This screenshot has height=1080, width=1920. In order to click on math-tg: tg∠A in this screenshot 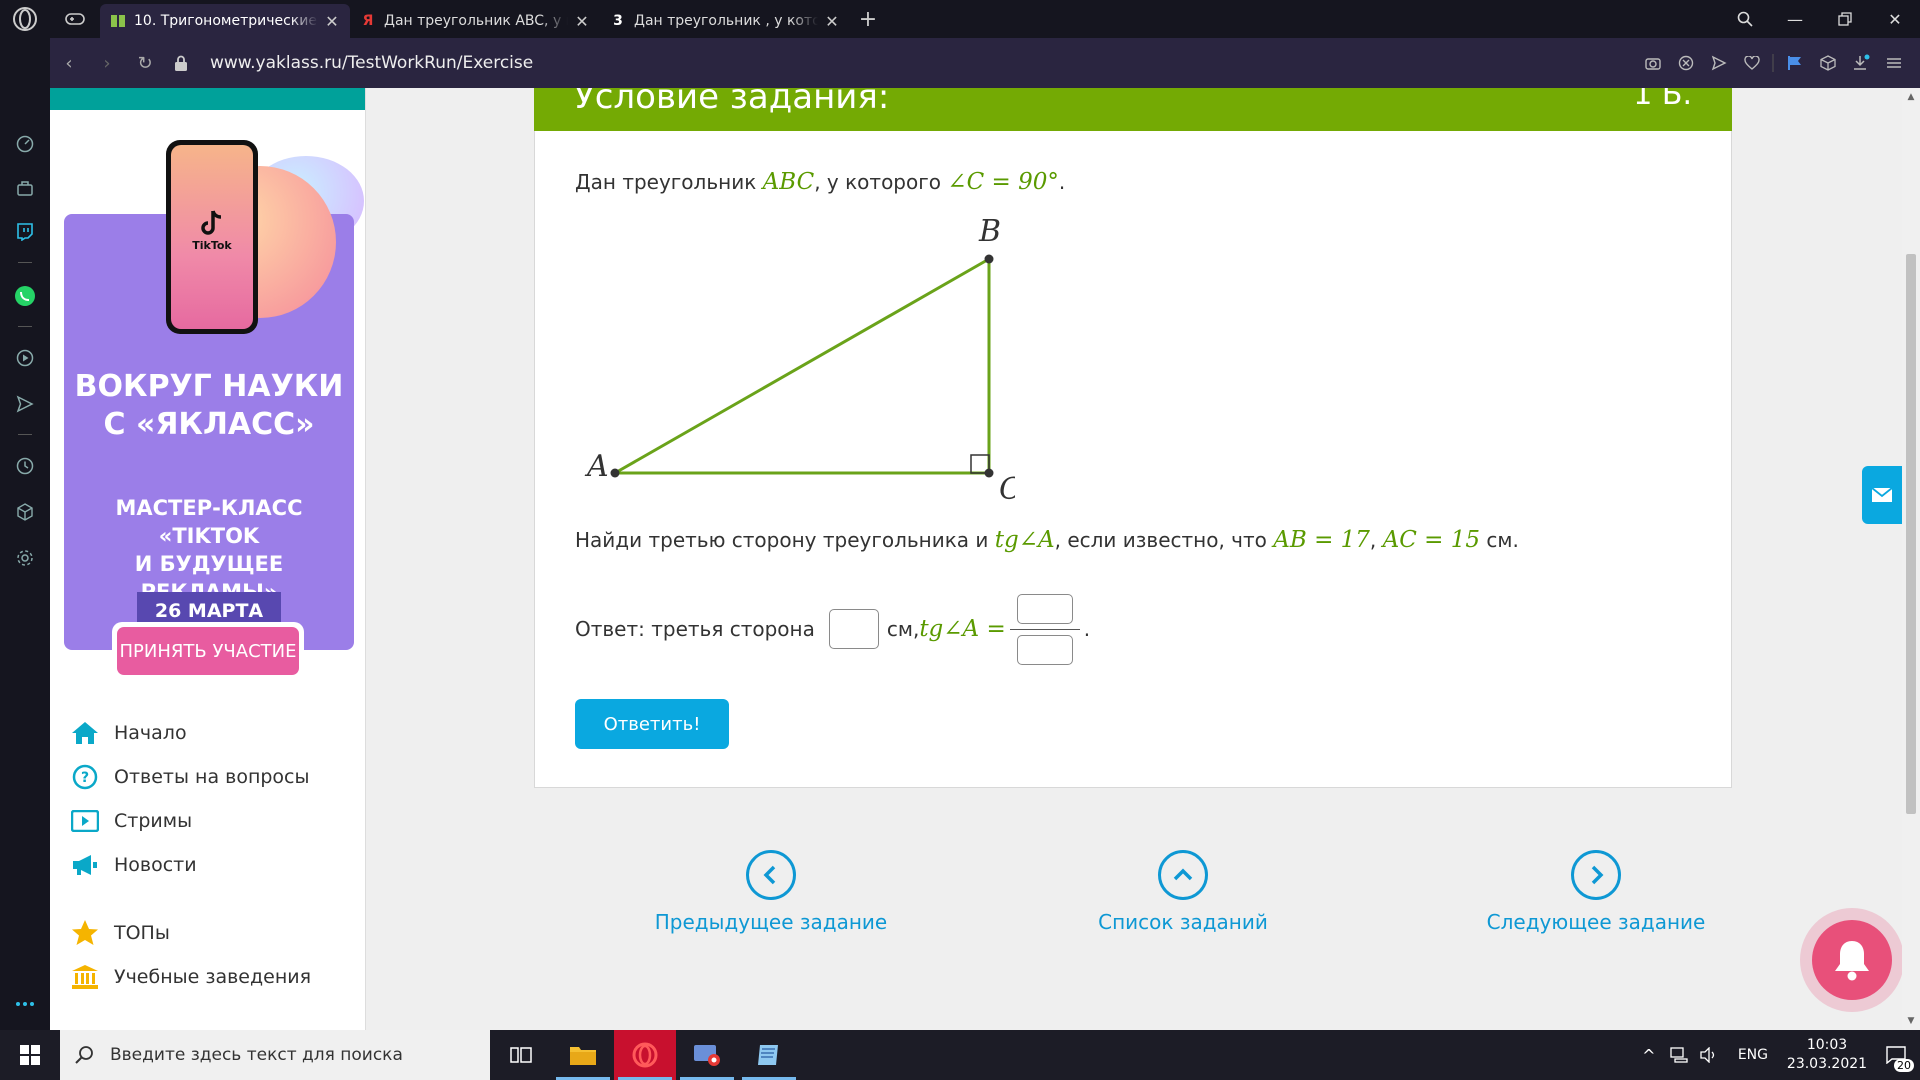, I will do `click(1024, 540)`.